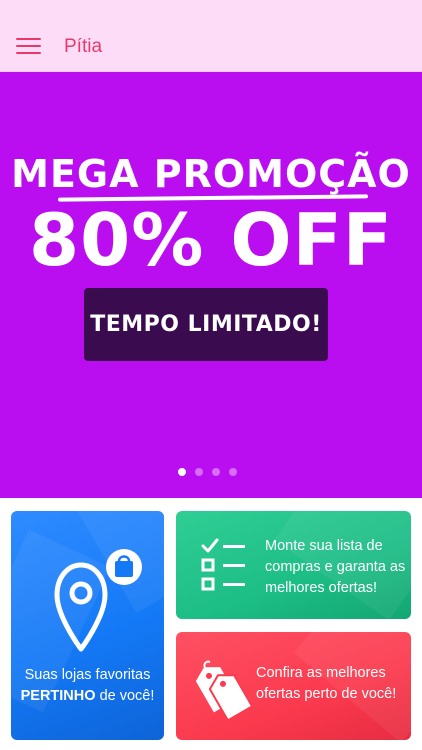 The width and height of the screenshot is (422, 750). Describe the element at coordinates (206, 324) in the screenshot. I see `limited-time-button: TEMPO LIMITADO!` at that location.